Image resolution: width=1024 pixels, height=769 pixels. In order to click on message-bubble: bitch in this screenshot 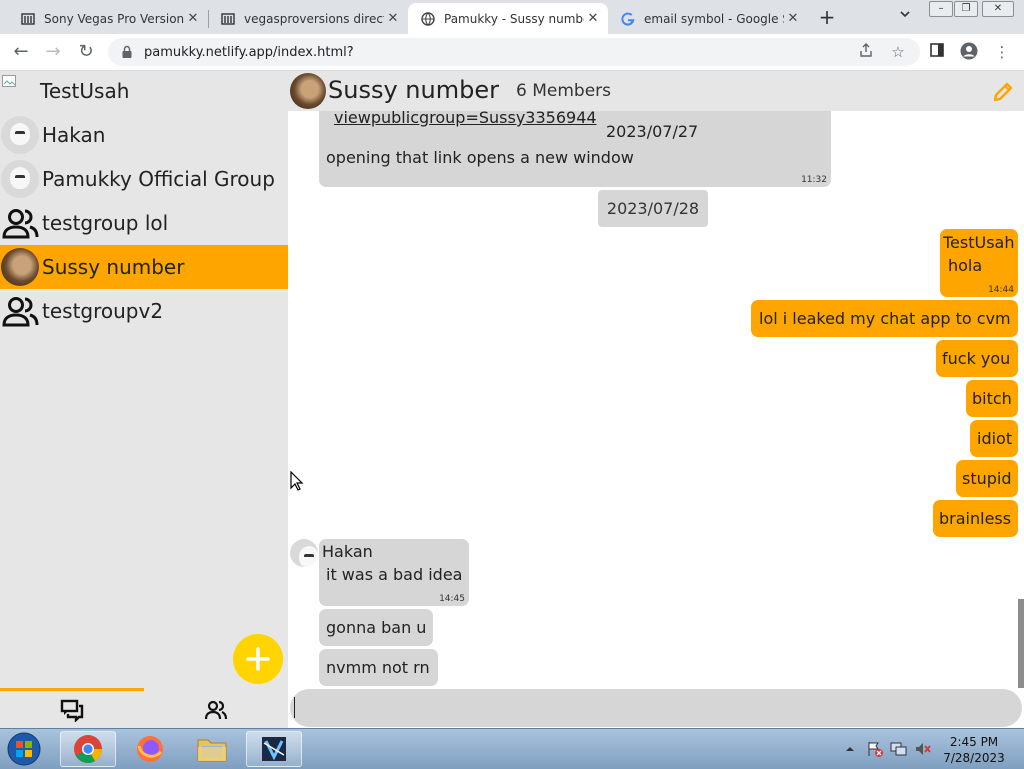, I will do `click(992, 398)`.